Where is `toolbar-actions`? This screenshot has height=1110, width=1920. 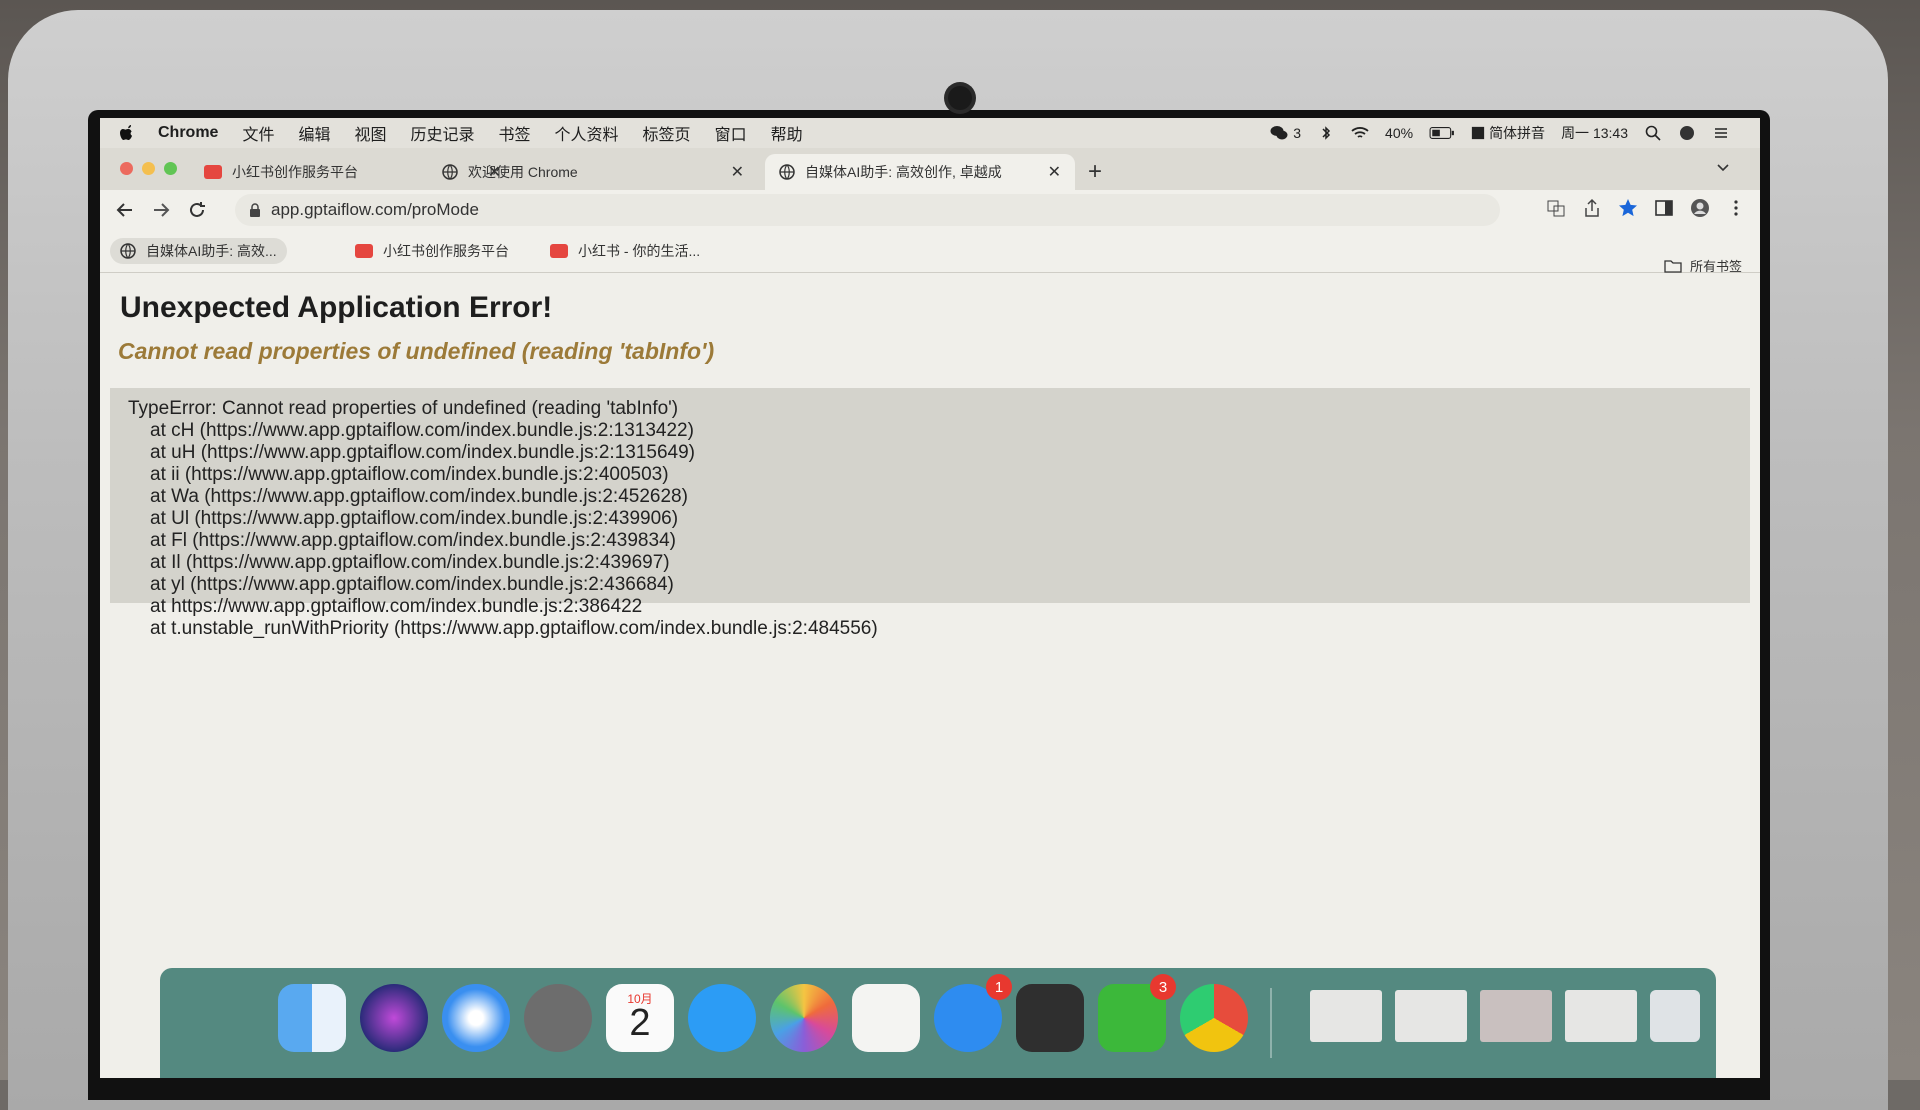 toolbar-actions is located at coordinates (1646, 208).